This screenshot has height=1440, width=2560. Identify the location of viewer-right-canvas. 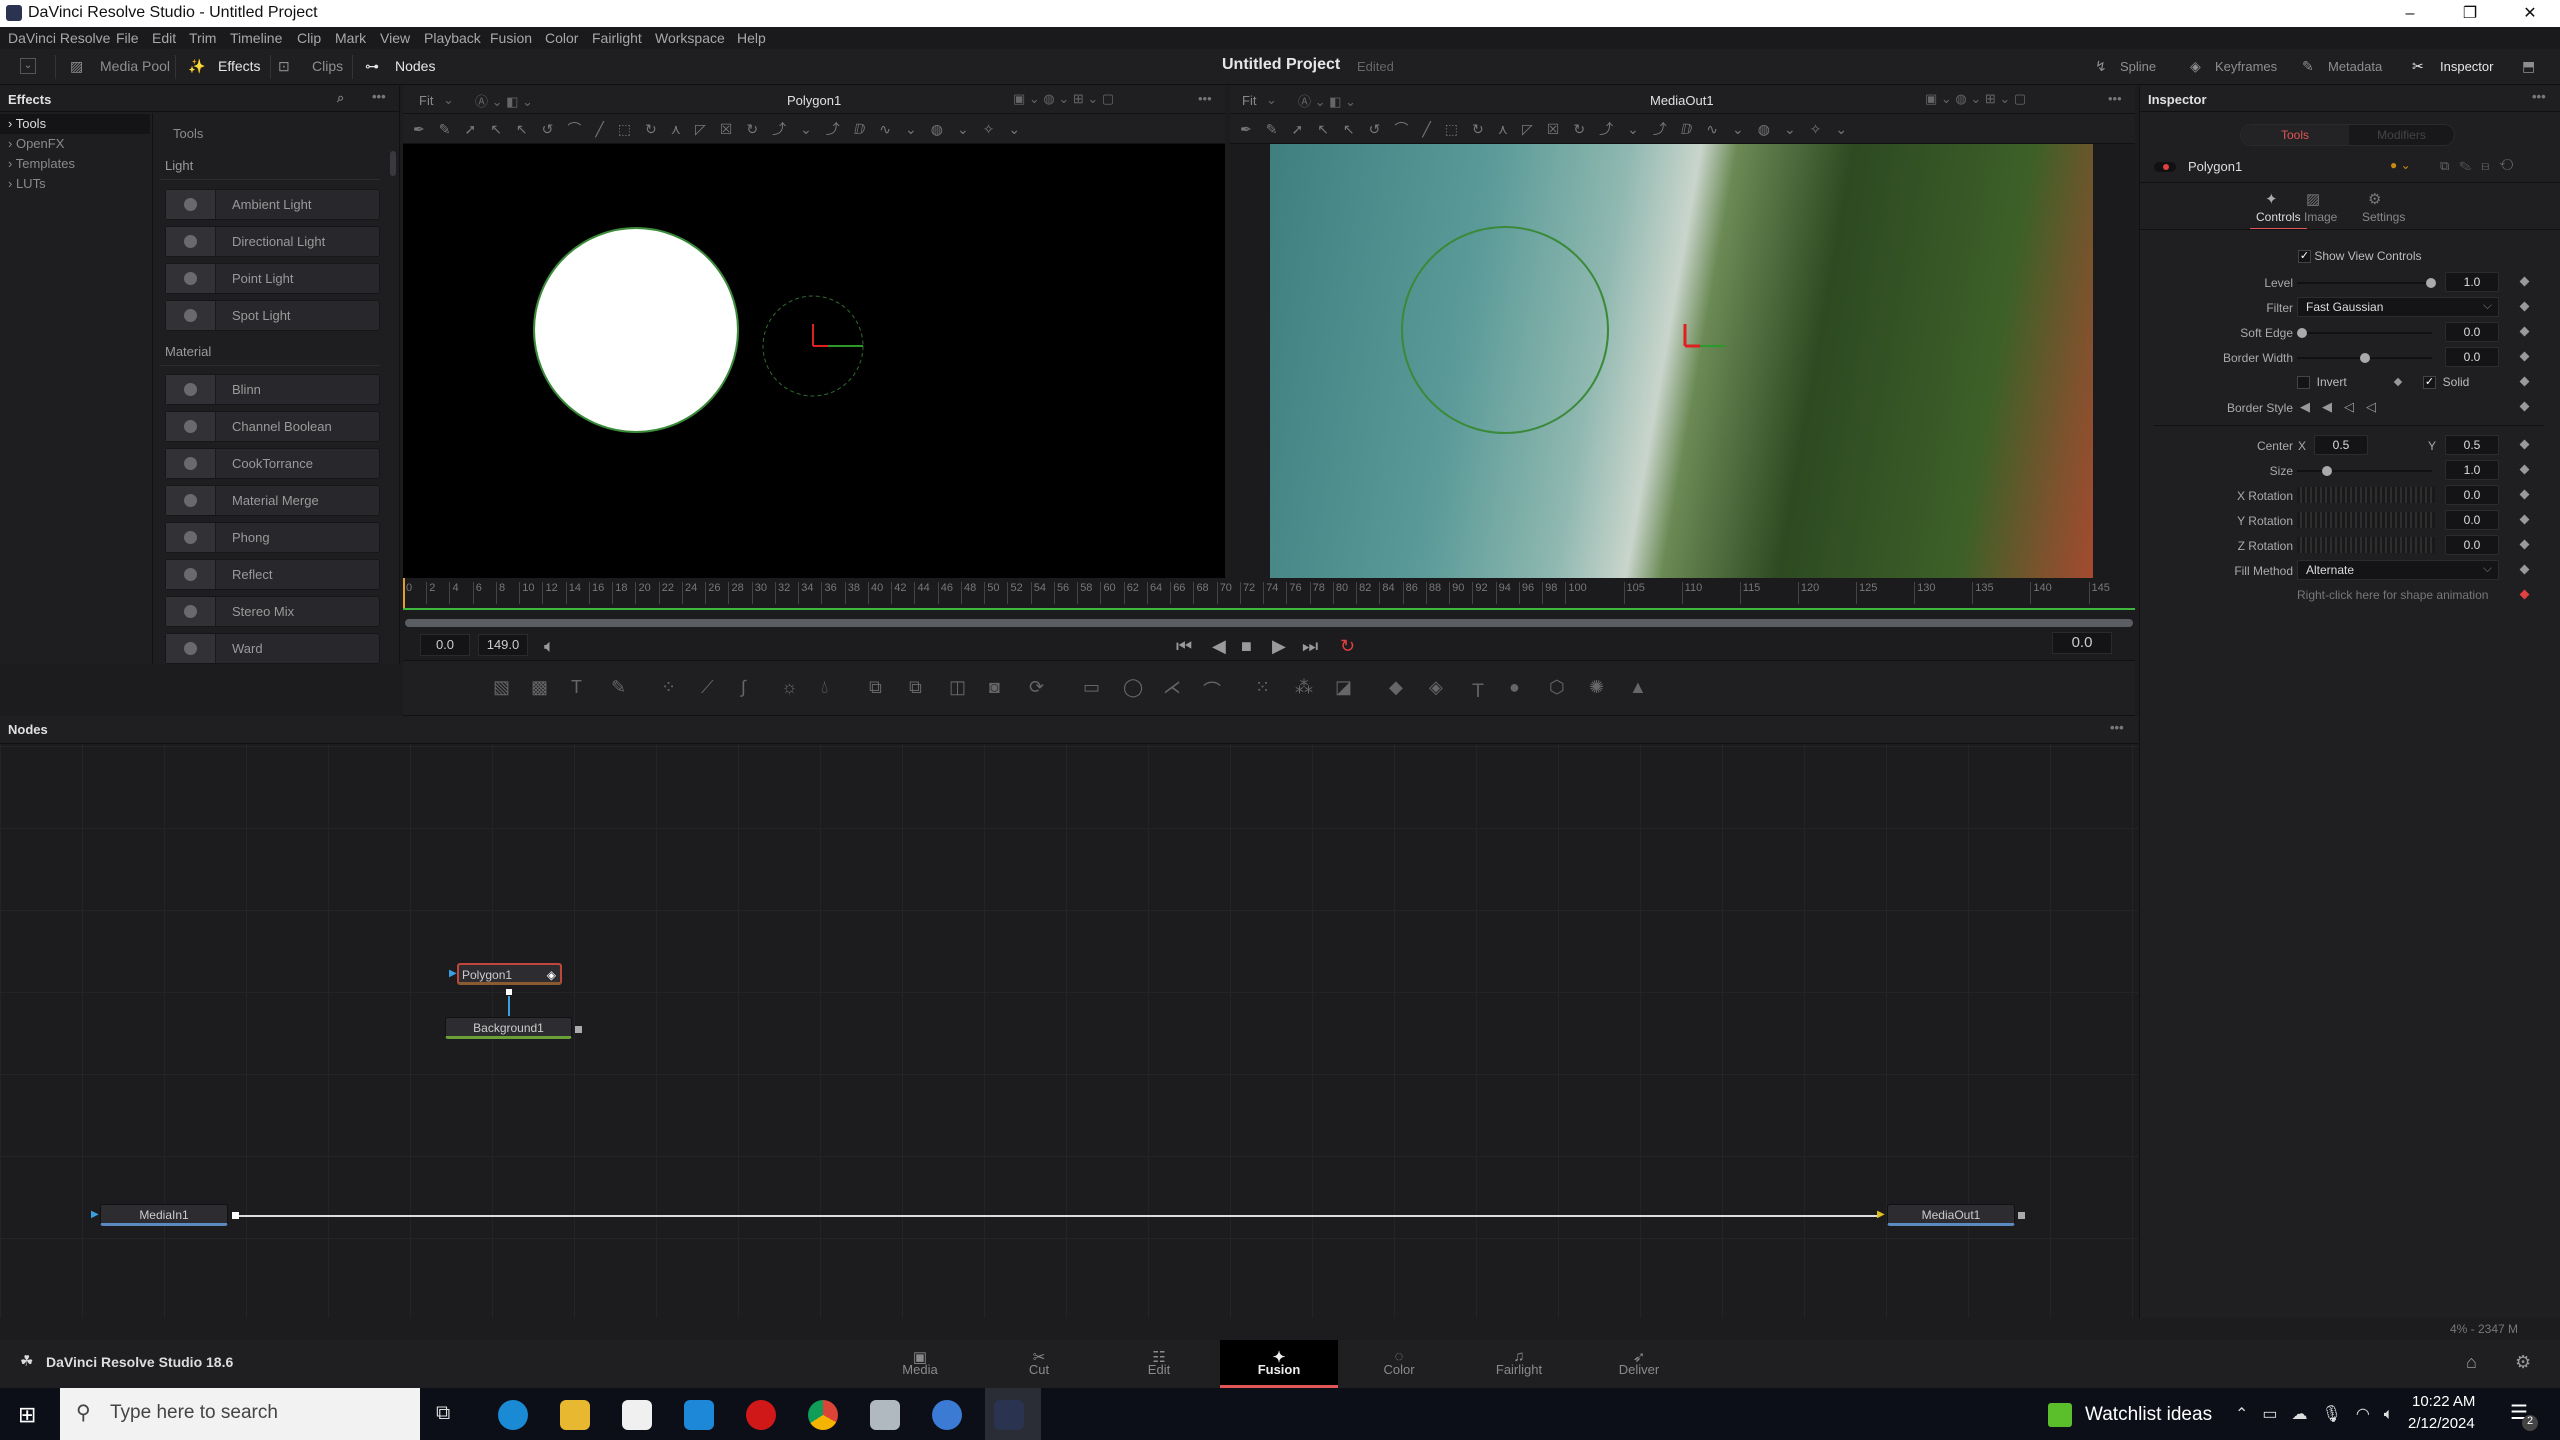
(1682, 361).